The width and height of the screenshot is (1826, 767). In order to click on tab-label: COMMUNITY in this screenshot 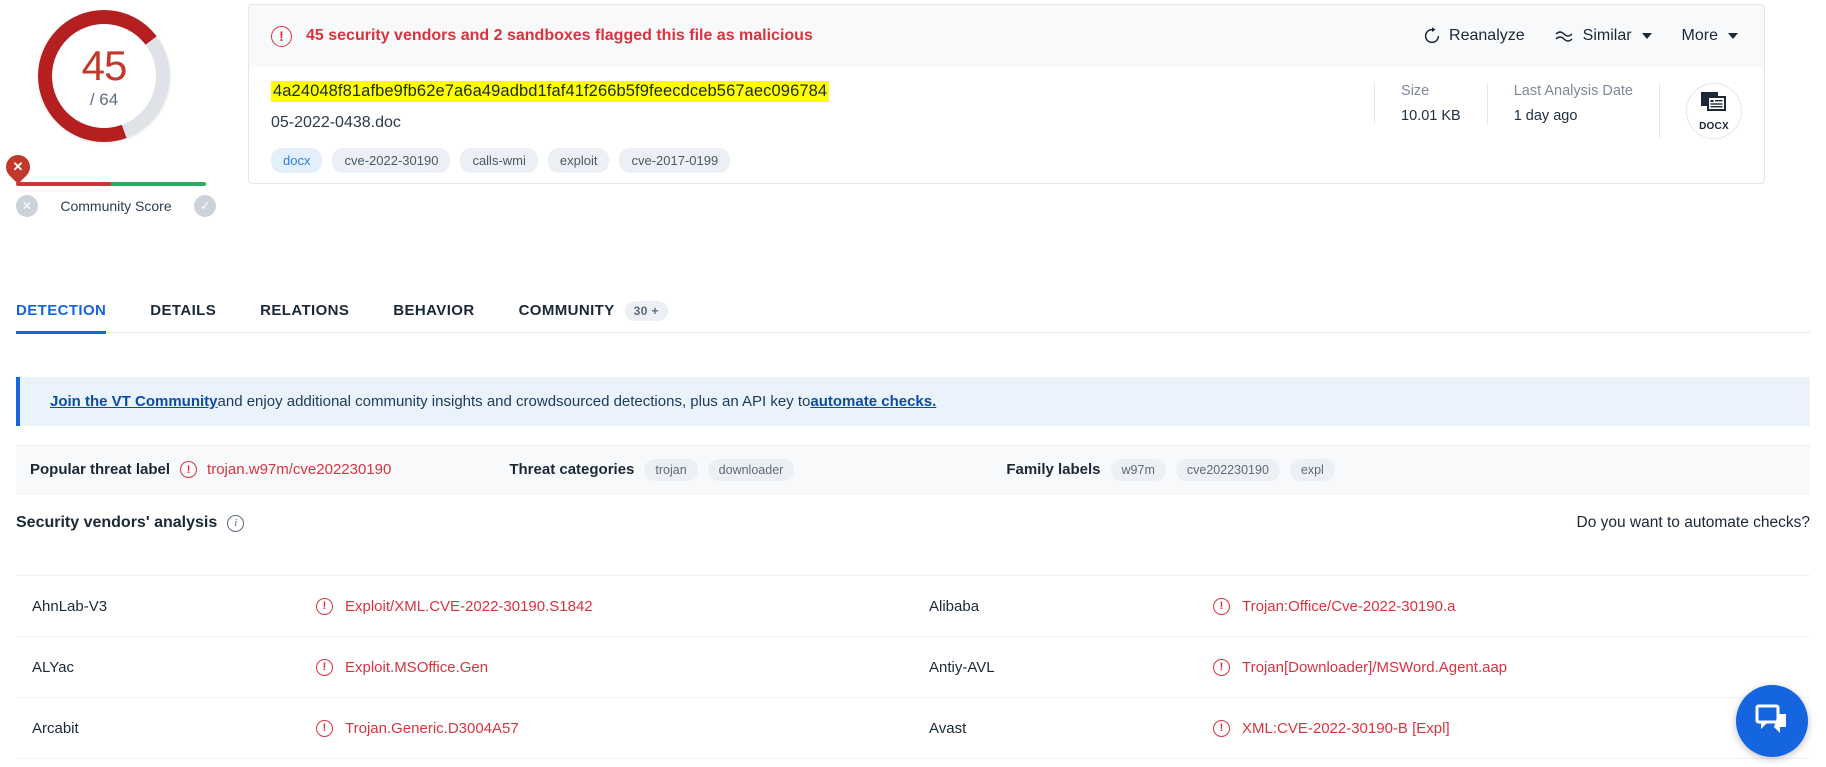, I will do `click(566, 310)`.